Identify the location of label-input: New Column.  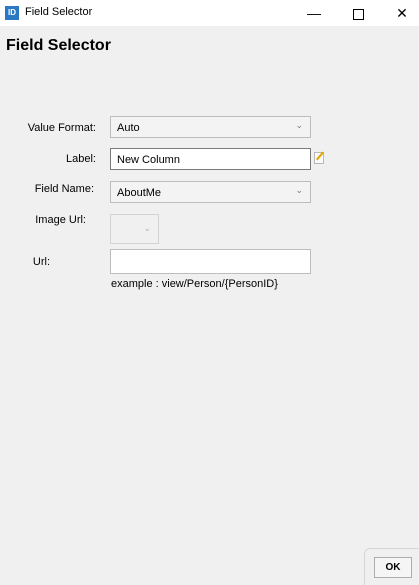
(210, 159).